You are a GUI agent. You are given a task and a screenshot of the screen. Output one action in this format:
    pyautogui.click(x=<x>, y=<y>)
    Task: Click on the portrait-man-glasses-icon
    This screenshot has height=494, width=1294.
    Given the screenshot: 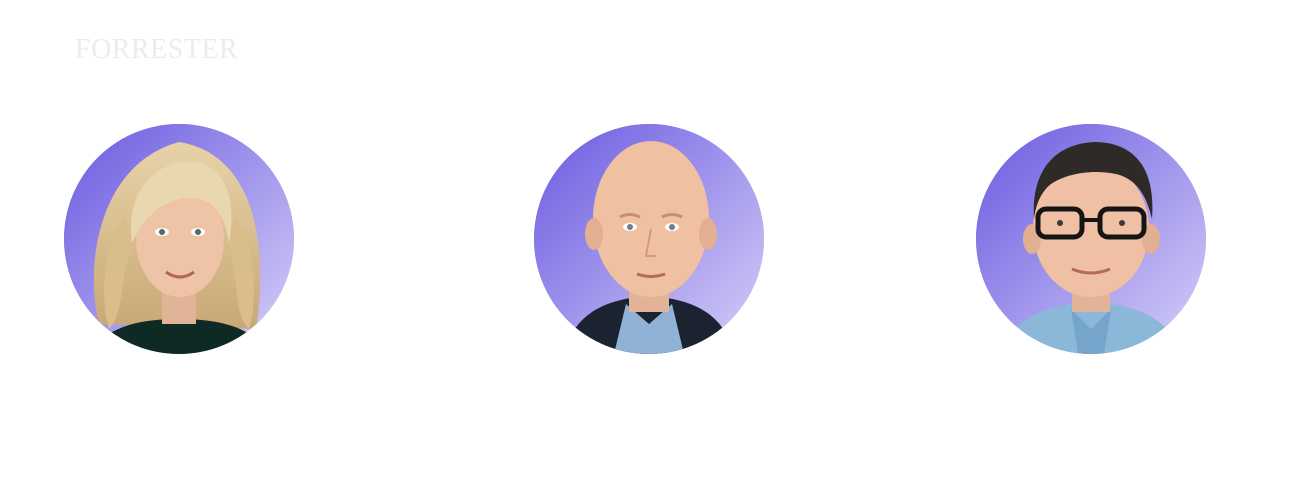 What is the action you would take?
    pyautogui.click(x=1091, y=239)
    